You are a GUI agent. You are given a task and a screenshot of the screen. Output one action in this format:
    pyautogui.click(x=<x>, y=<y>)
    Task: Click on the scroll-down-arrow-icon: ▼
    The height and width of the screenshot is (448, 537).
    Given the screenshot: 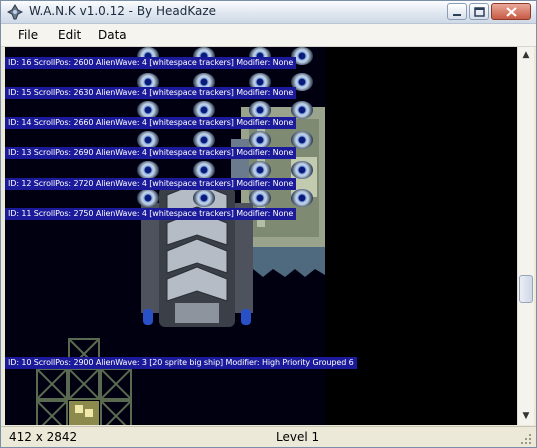 What is the action you would take?
    pyautogui.click(x=526, y=416)
    